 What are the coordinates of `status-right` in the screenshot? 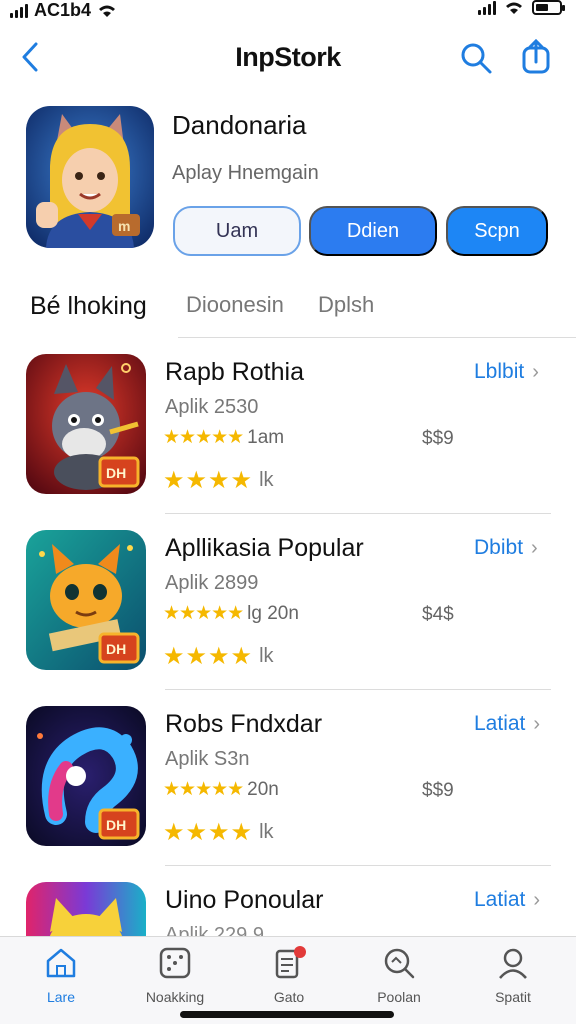 It's located at (521, 7).